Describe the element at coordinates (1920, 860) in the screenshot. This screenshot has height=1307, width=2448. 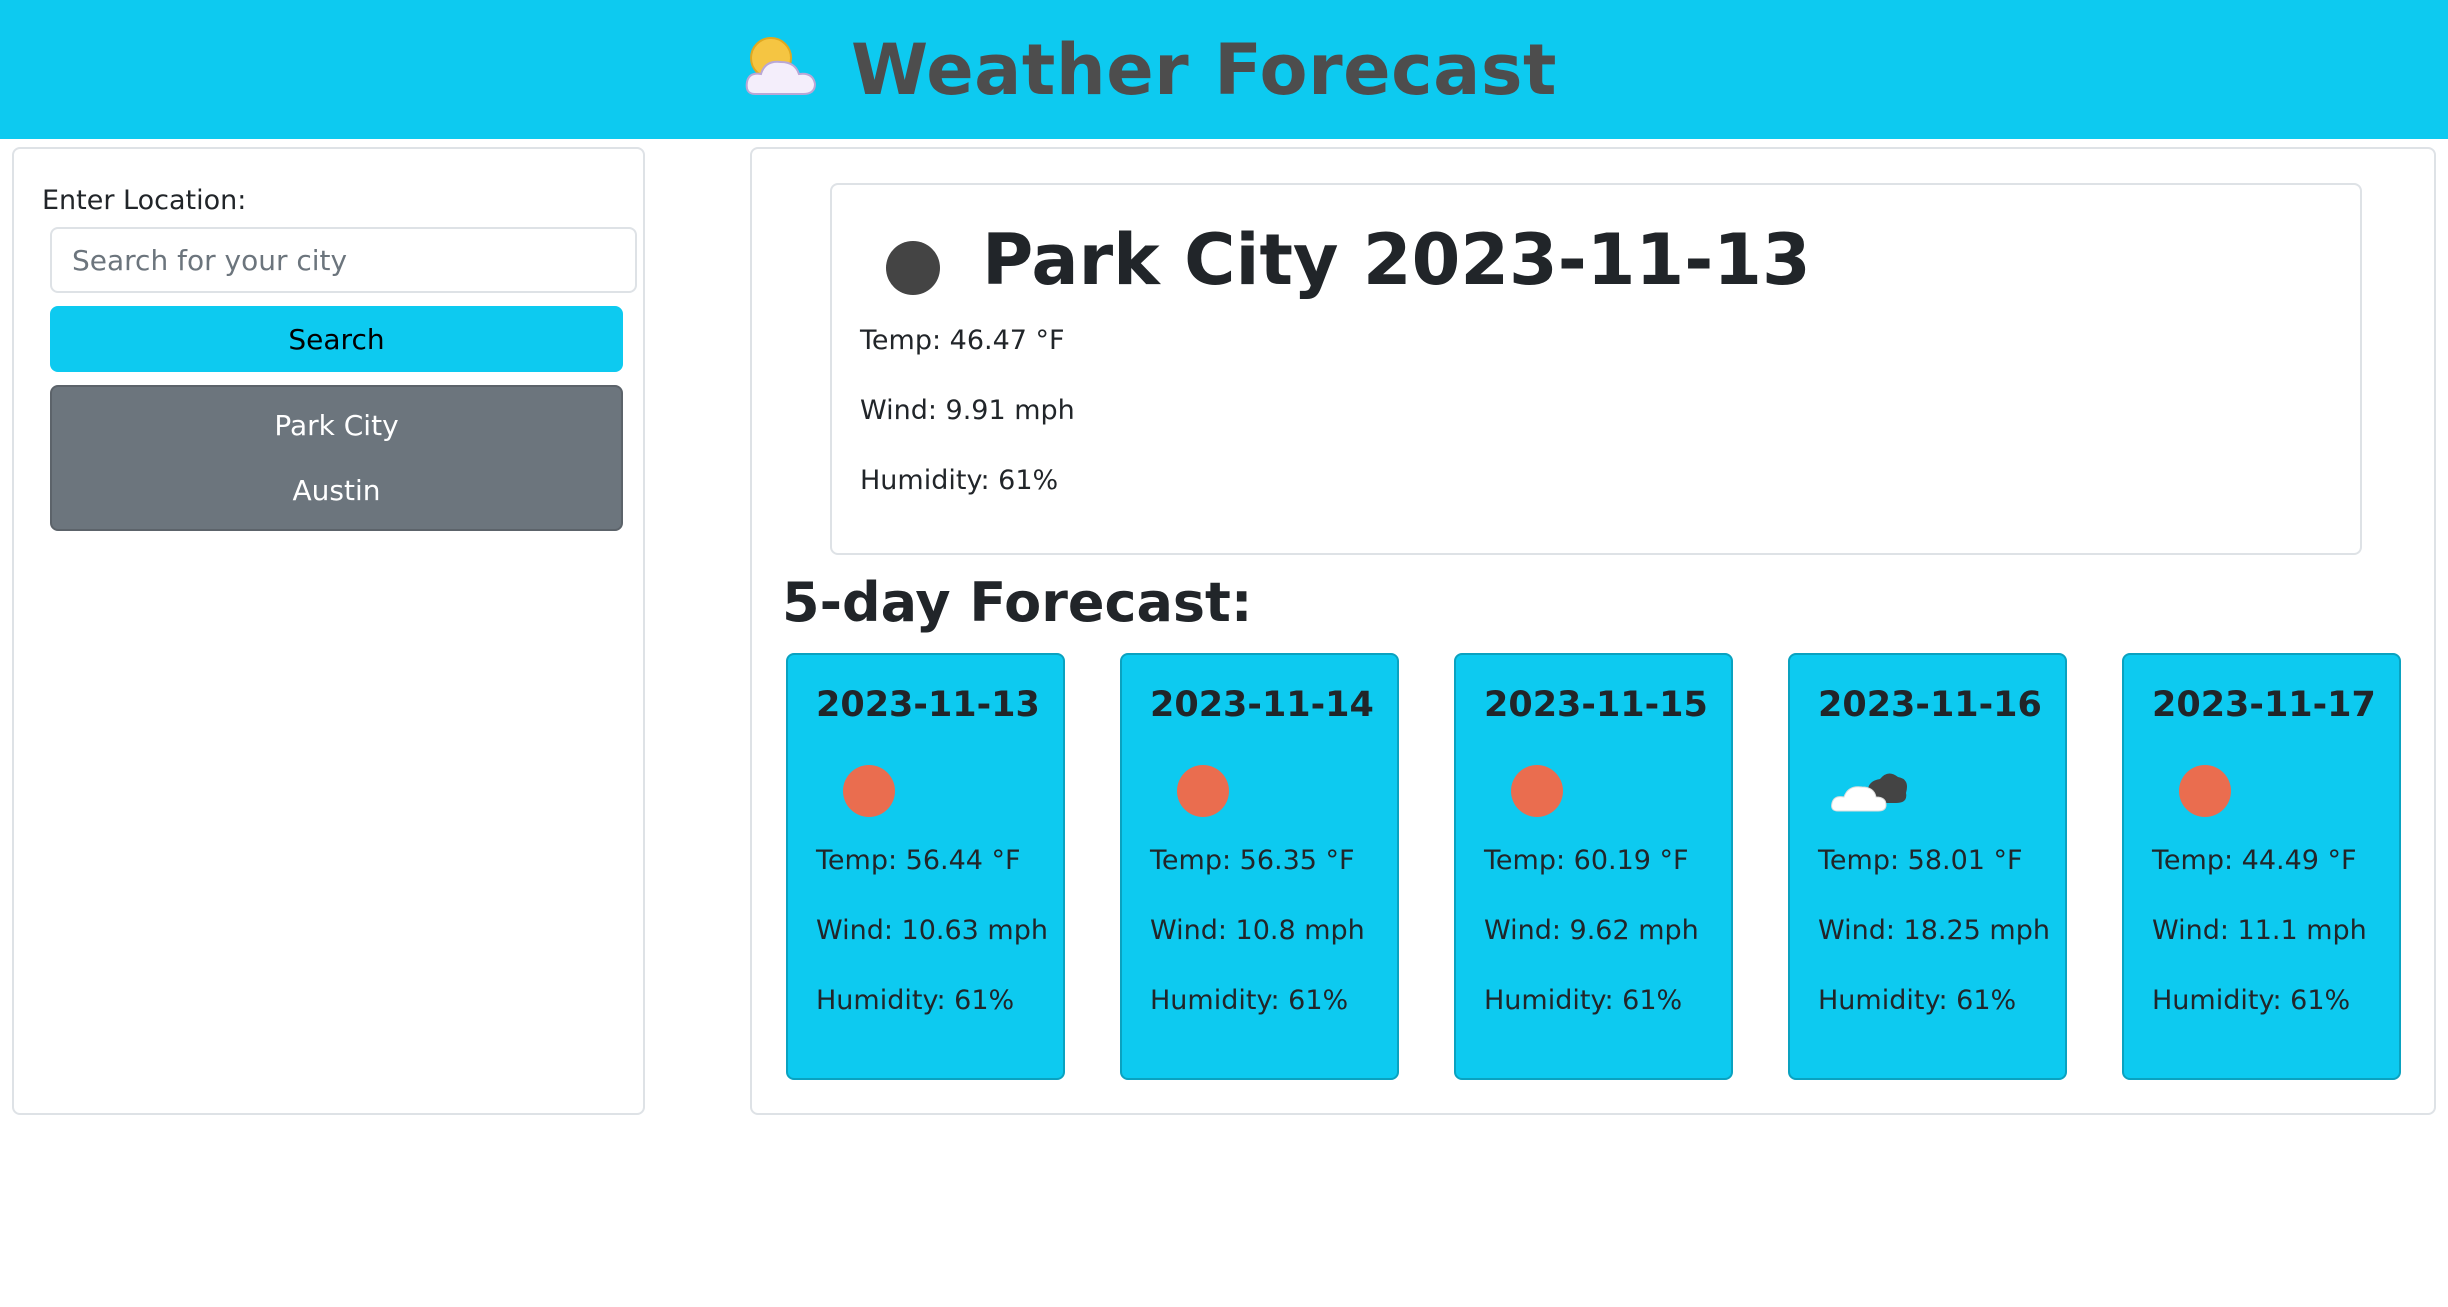
I see `forecast-temp: Temp: 58.01 °F` at that location.